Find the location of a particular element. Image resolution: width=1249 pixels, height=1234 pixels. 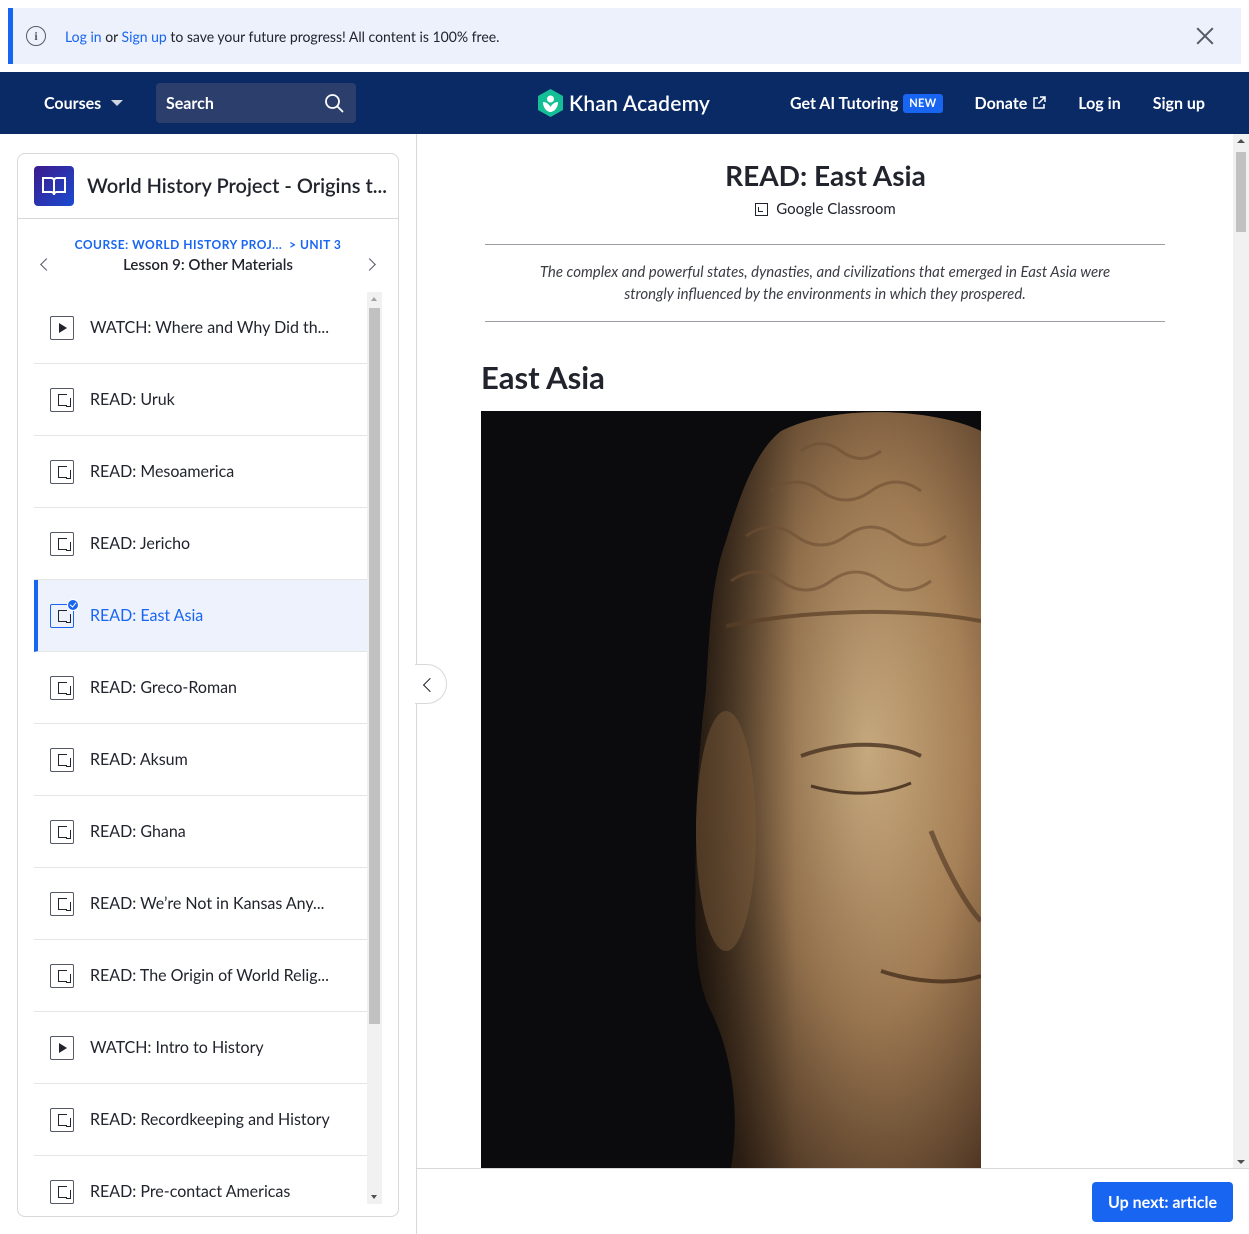

search-box is located at coordinates (256, 103).